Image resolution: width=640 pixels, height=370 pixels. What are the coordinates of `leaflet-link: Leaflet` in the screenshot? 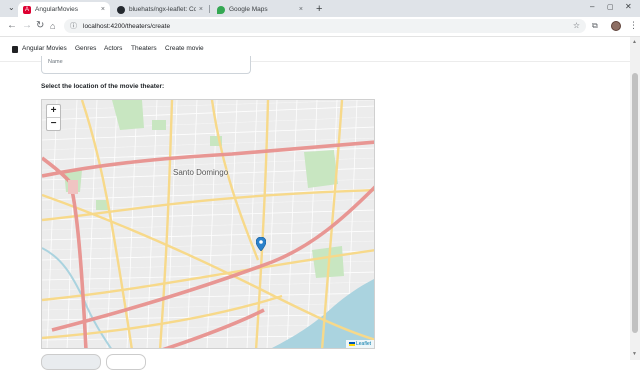 It's located at (363, 344).